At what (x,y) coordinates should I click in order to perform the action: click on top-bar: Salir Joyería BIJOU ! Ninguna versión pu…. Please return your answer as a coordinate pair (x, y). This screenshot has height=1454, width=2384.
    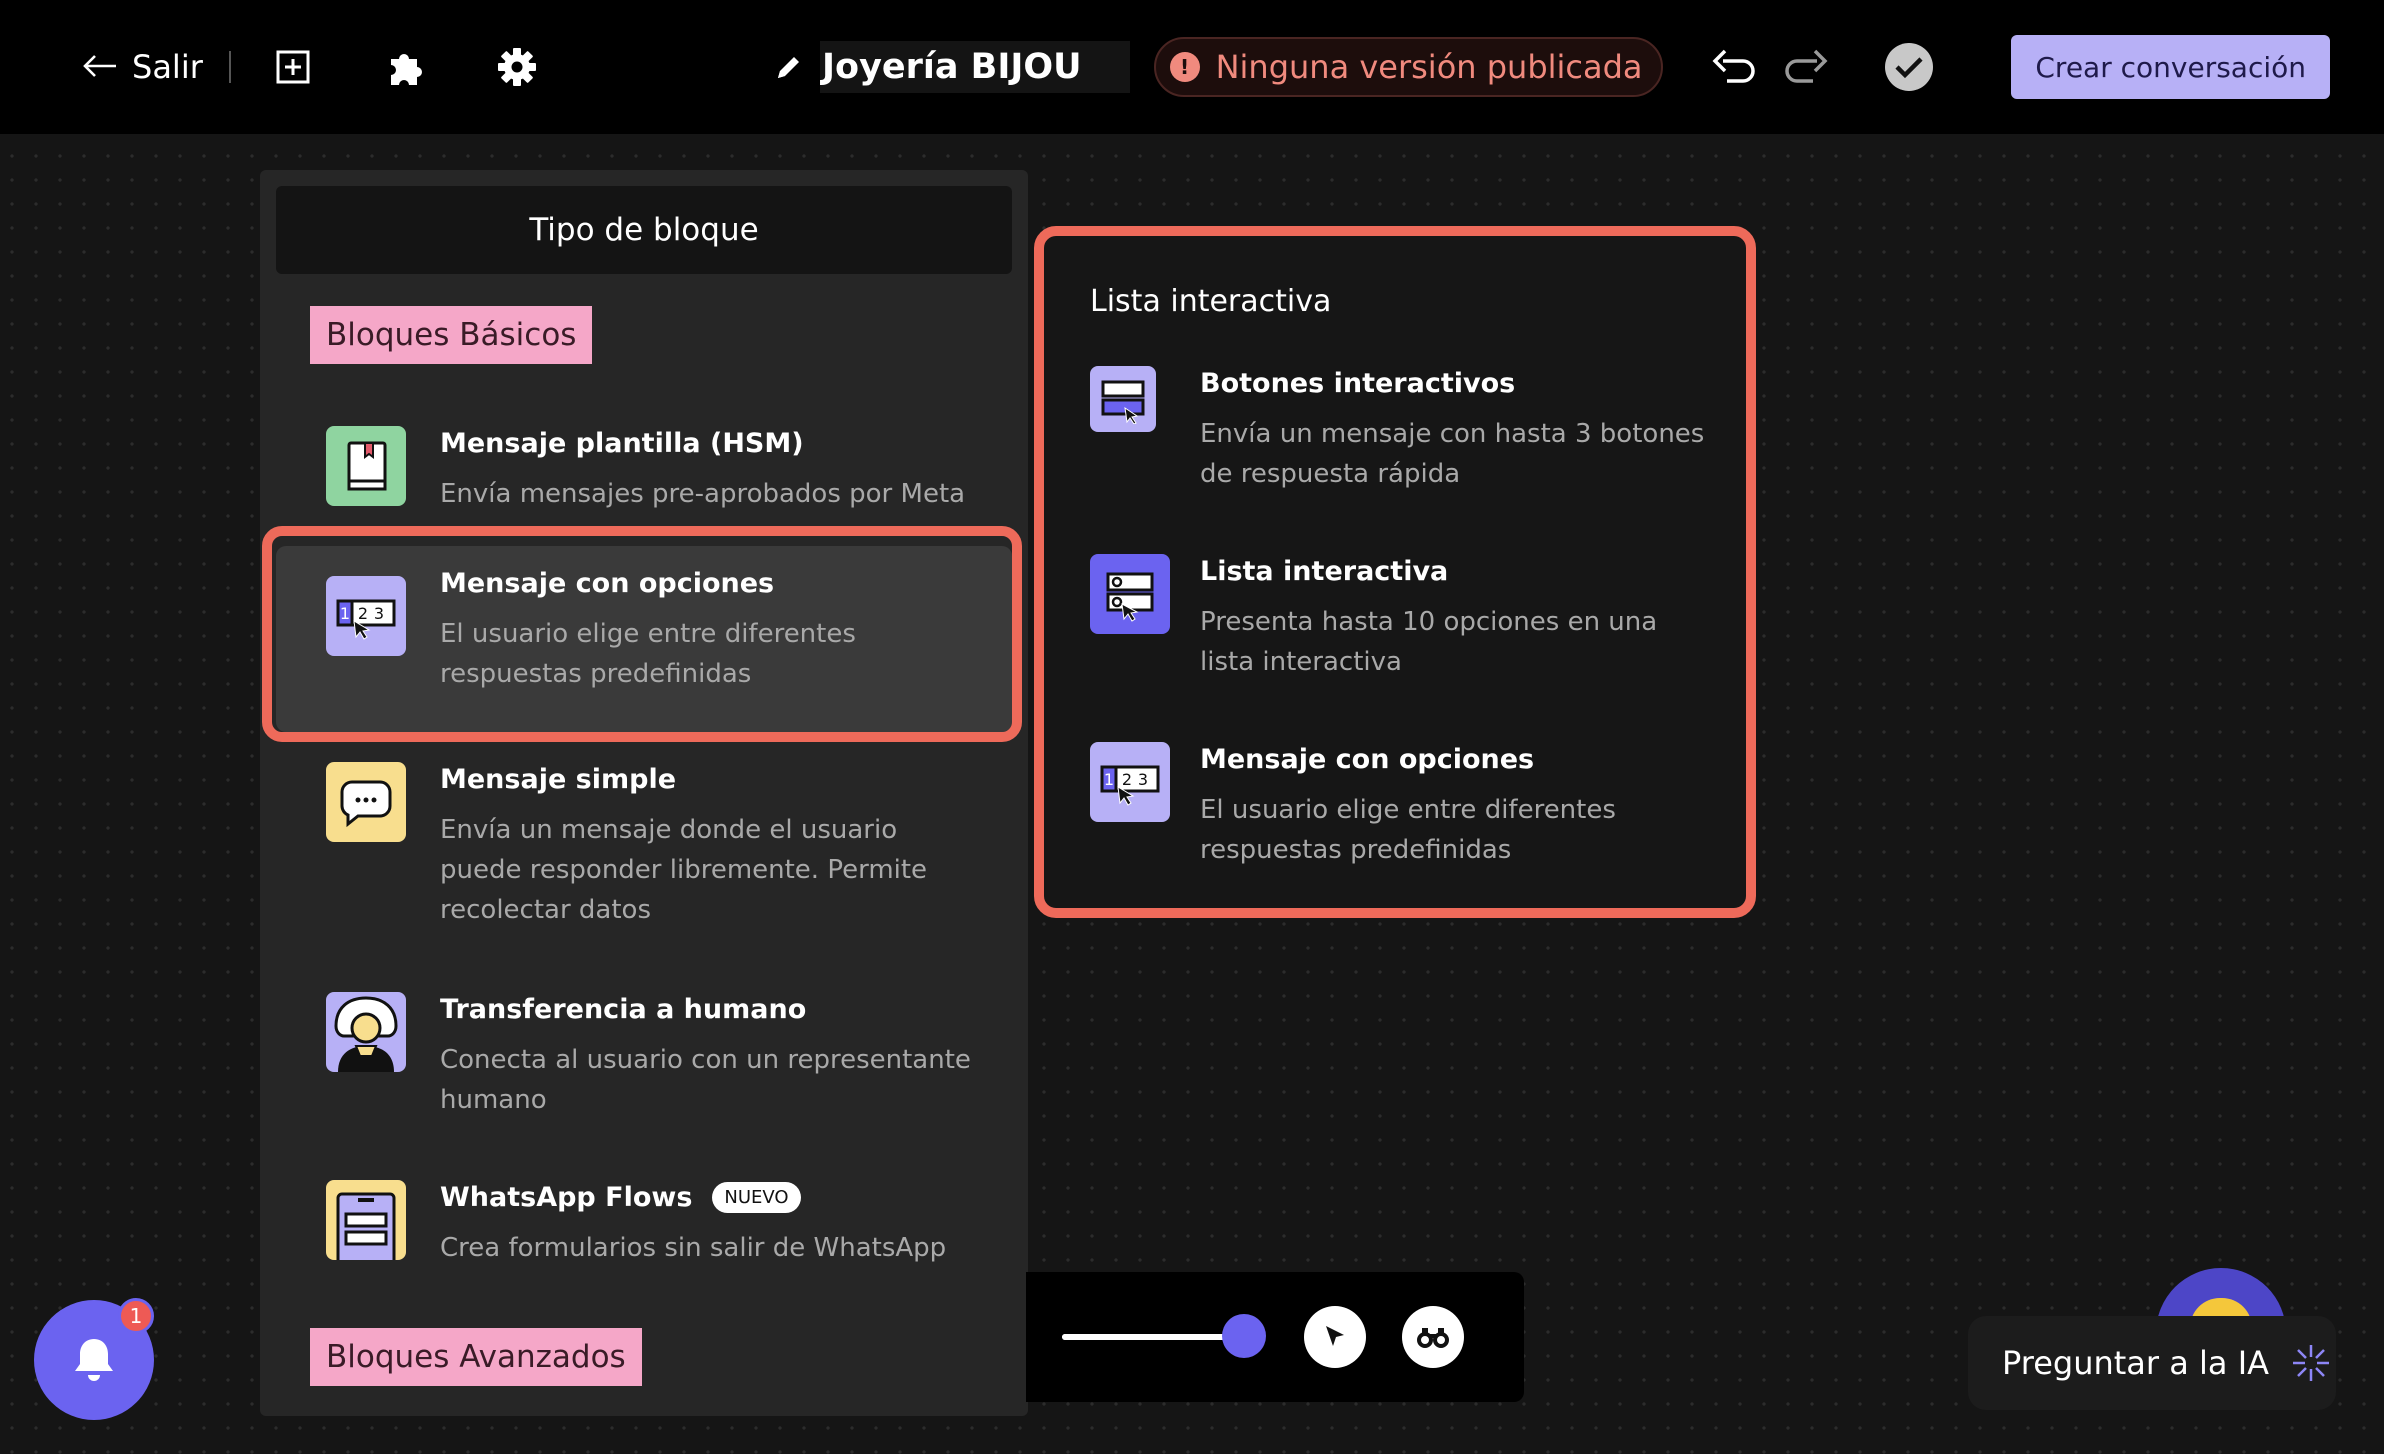
    Looking at the image, I should click on (1192, 67).